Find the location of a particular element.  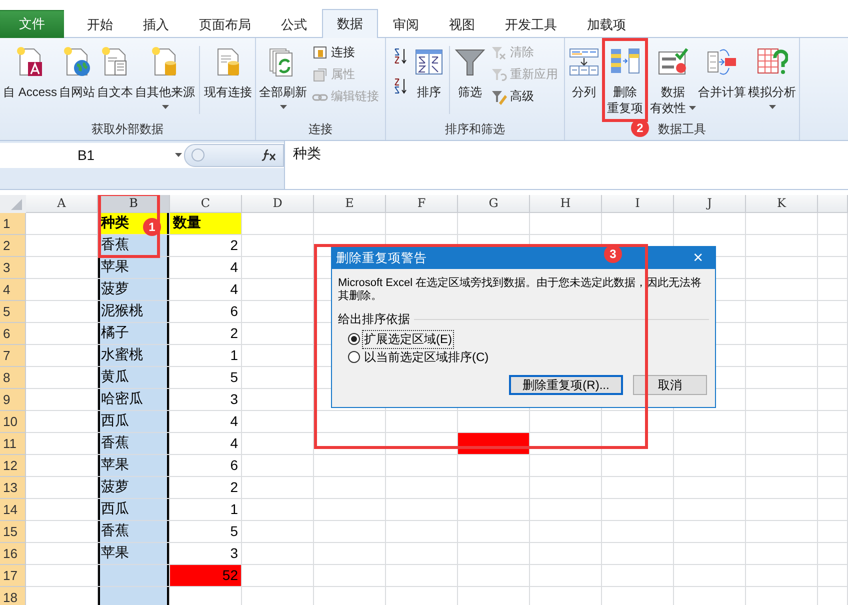

column-header: D is located at coordinates (278, 203).